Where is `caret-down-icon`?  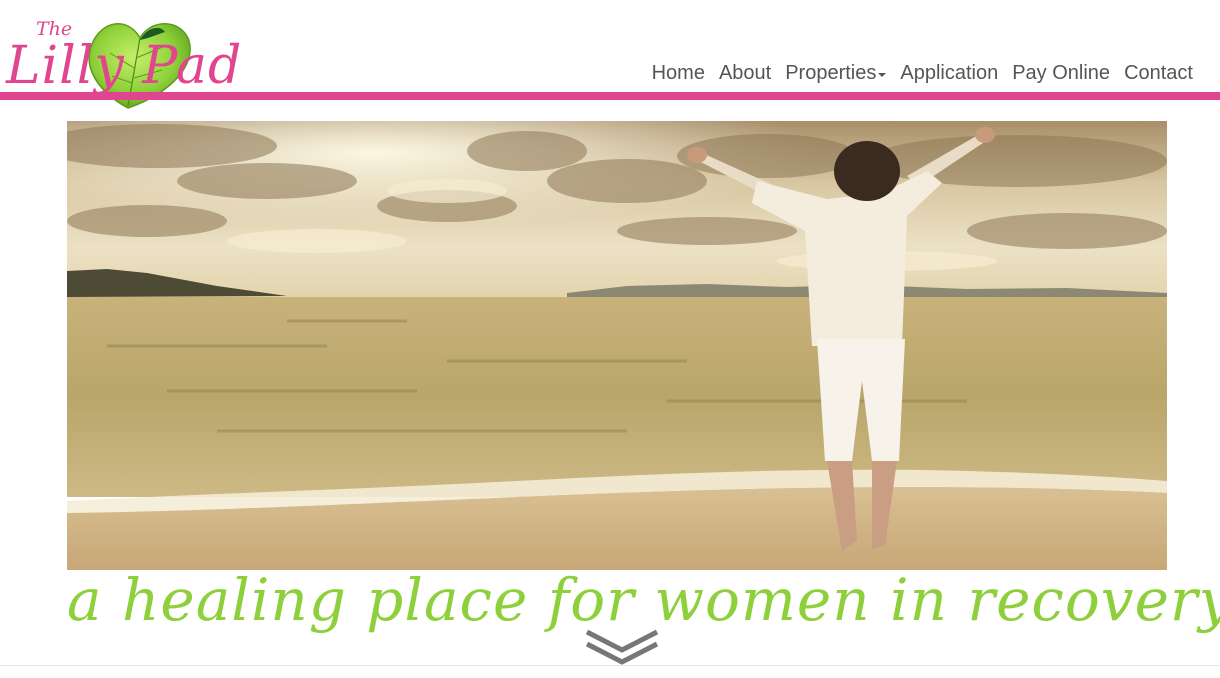 caret-down-icon is located at coordinates (882, 75).